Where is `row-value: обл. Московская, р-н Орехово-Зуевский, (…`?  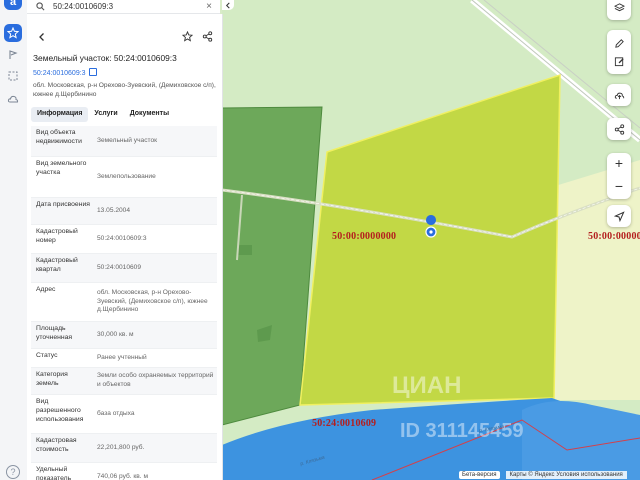
row-value: обл. Московская, р-н Орехово-Зуевский, (… is located at coordinates (152, 301).